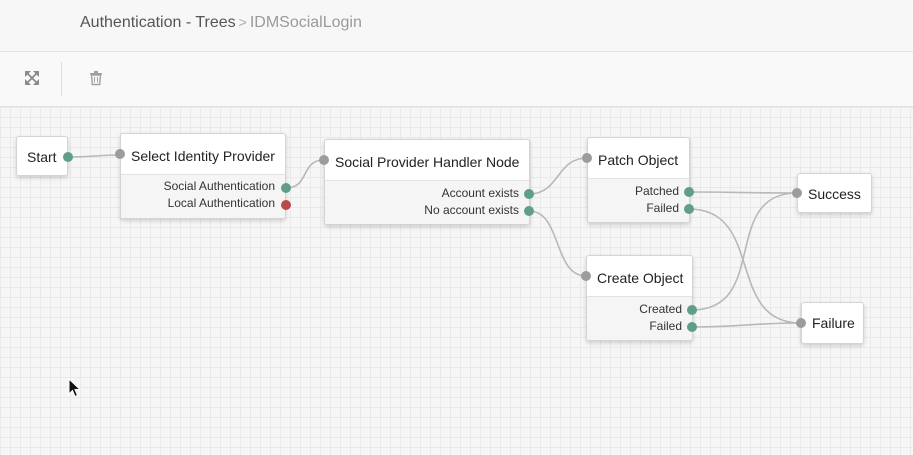 Image resolution: width=913 pixels, height=455 pixels. I want to click on breadcrumb-parent-link: Authentication - Trees, so click(158, 22).